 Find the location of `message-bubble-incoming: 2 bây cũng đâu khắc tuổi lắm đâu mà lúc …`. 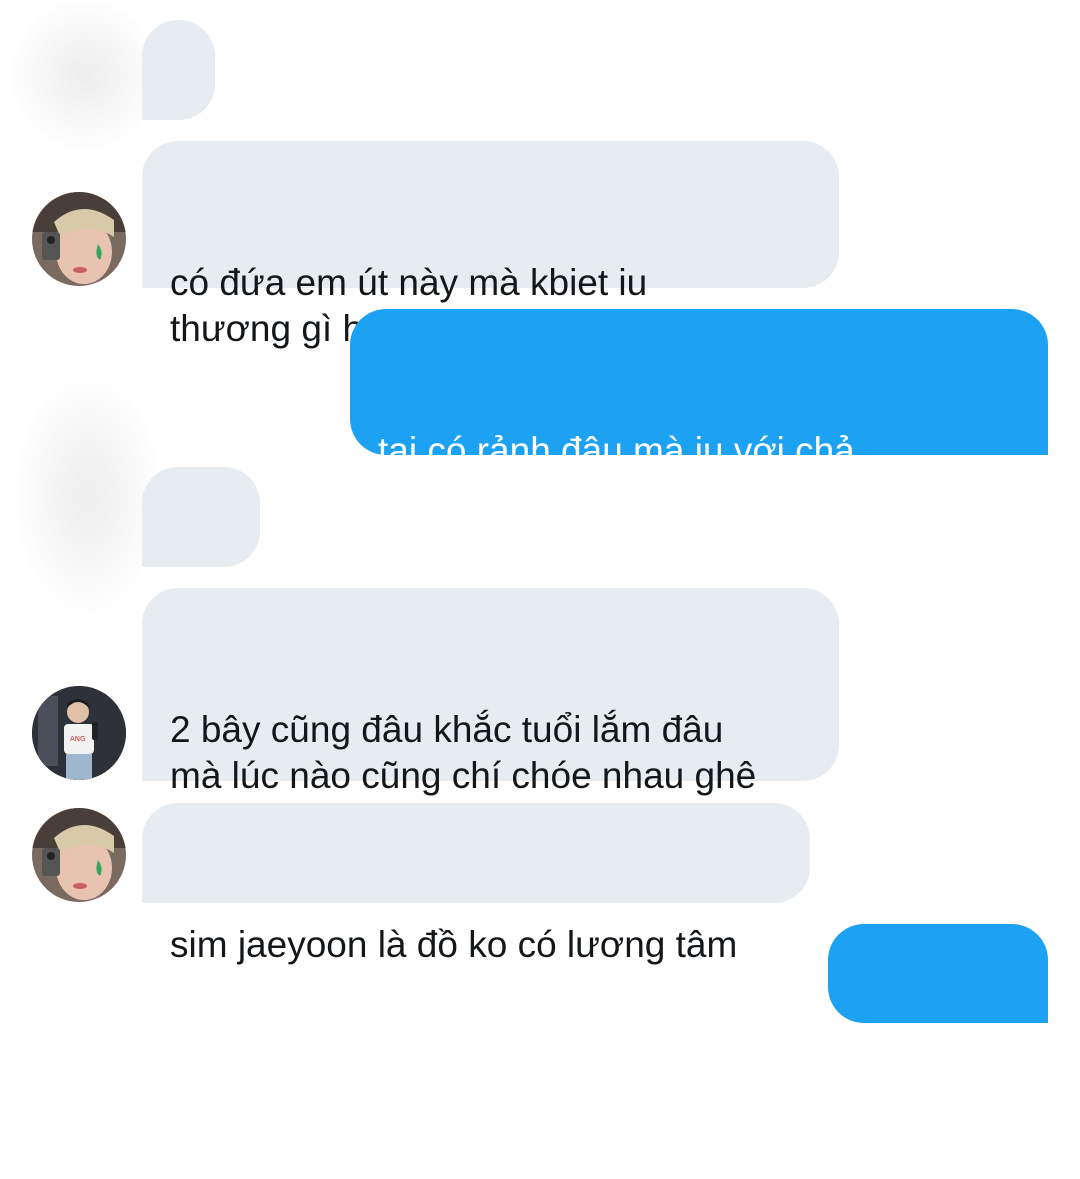

message-bubble-incoming: 2 bây cũng đâu khắc tuổi lắm đâu mà lúc … is located at coordinates (490, 715).